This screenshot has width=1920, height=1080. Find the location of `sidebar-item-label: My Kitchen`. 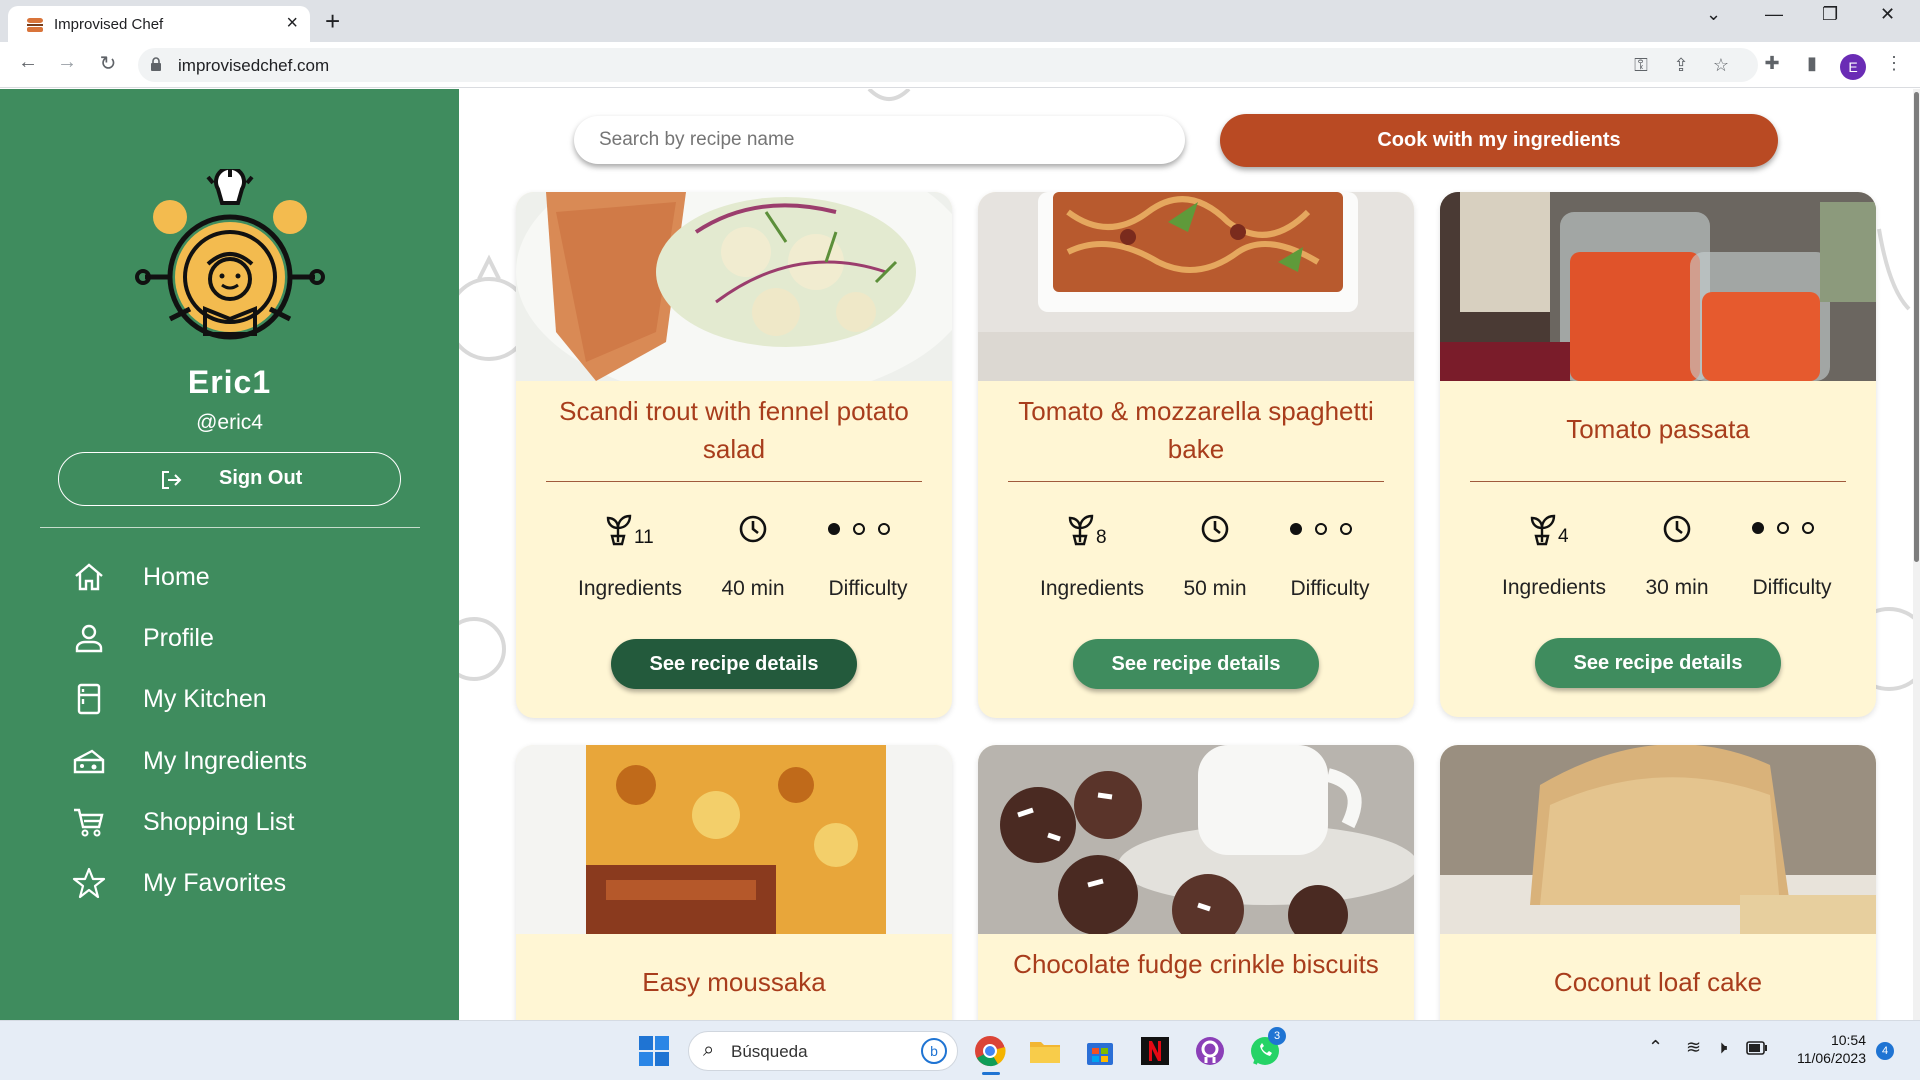

sidebar-item-label: My Kitchen is located at coordinates (205, 699).